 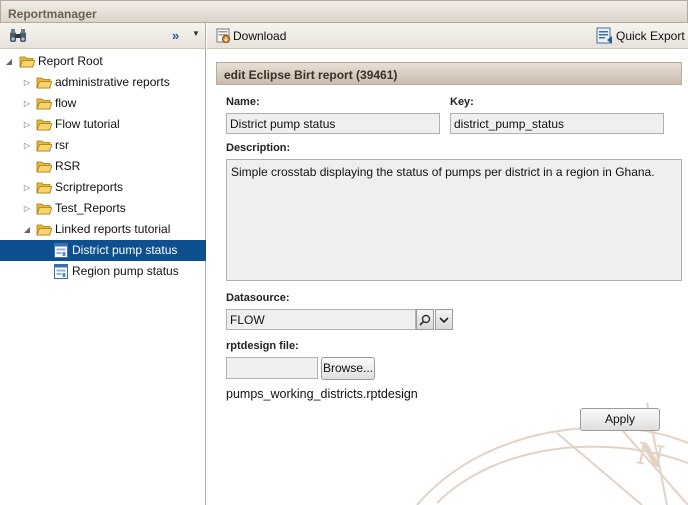 What do you see at coordinates (447, 36) in the screenshot?
I see `editor-toolbar: Download Quick Export` at bounding box center [447, 36].